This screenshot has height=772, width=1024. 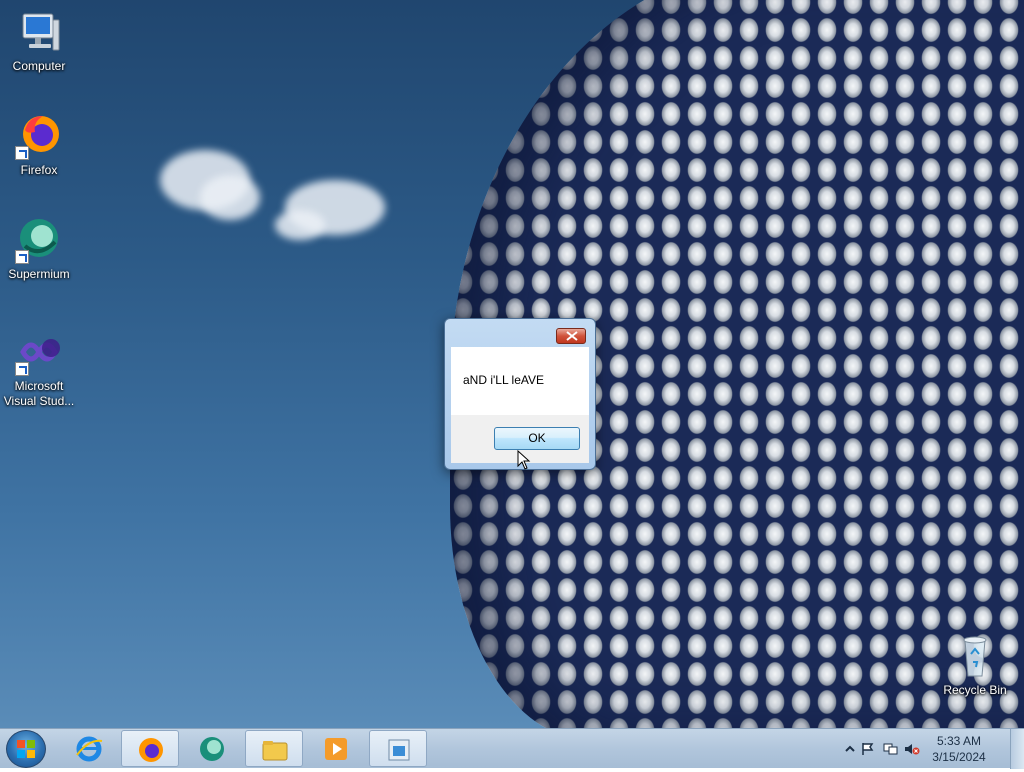 What do you see at coordinates (39, 352) in the screenshot?
I see `visual-studio-icon` at bounding box center [39, 352].